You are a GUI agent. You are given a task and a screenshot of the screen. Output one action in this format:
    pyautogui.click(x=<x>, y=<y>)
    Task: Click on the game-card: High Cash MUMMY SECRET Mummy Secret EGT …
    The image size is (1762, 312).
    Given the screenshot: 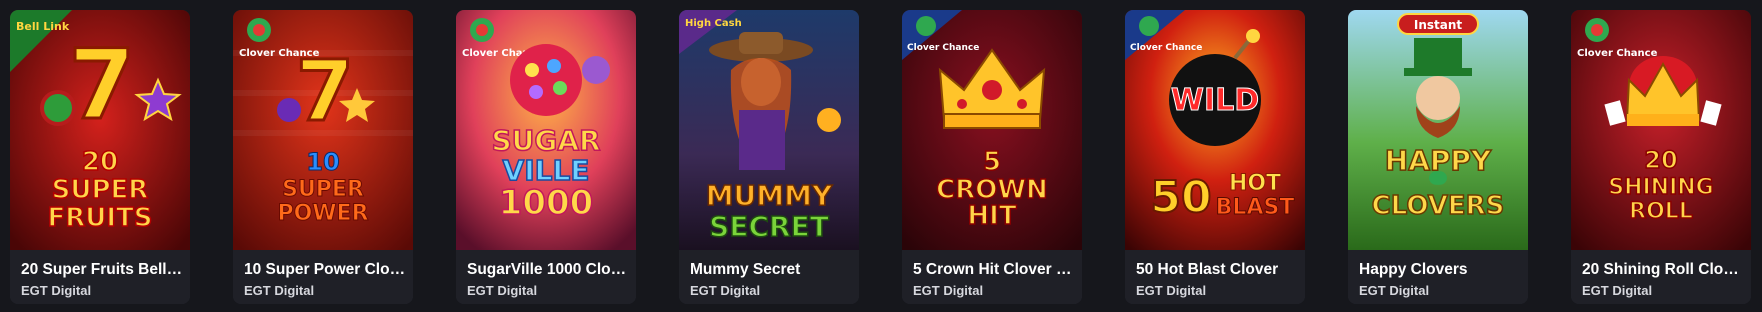 What is the action you would take?
    pyautogui.click(x=769, y=157)
    